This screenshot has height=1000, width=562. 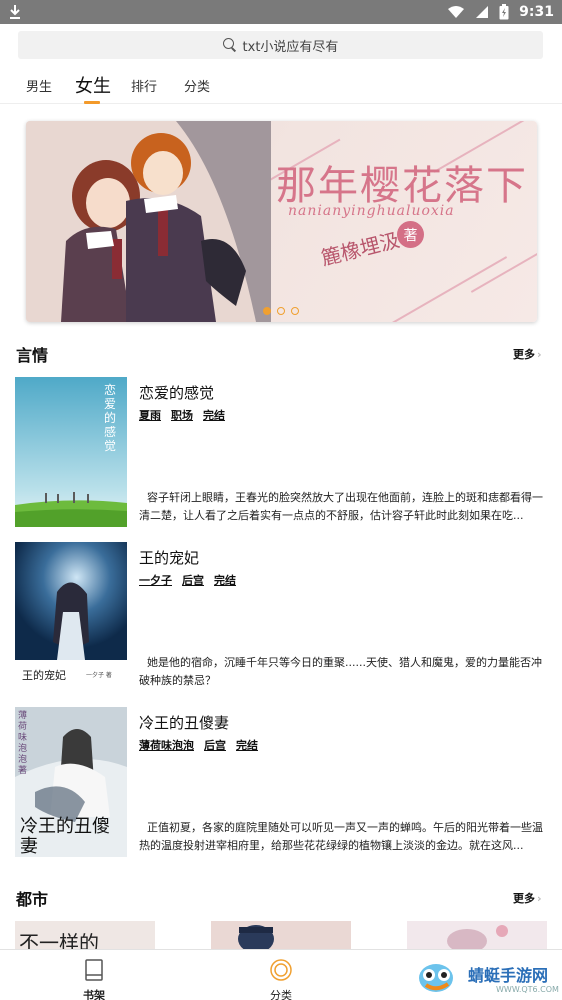 What do you see at coordinates (360, 249) in the screenshot?
I see `banner-author: 簏橡埋汲` at bounding box center [360, 249].